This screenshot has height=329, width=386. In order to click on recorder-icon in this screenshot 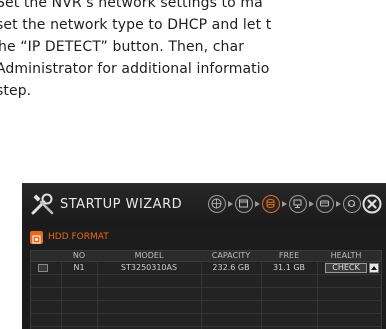, I will do `click(325, 204)`.